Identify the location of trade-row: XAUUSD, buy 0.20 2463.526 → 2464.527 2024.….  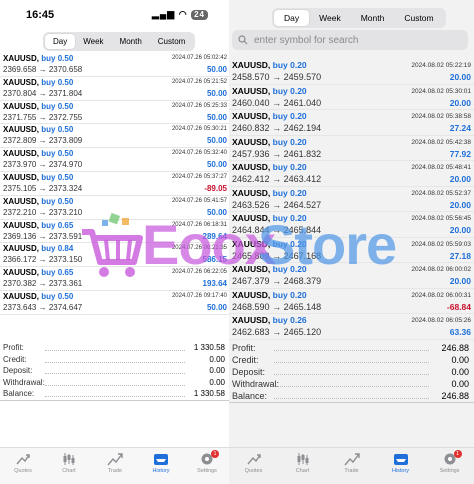
(351, 199).